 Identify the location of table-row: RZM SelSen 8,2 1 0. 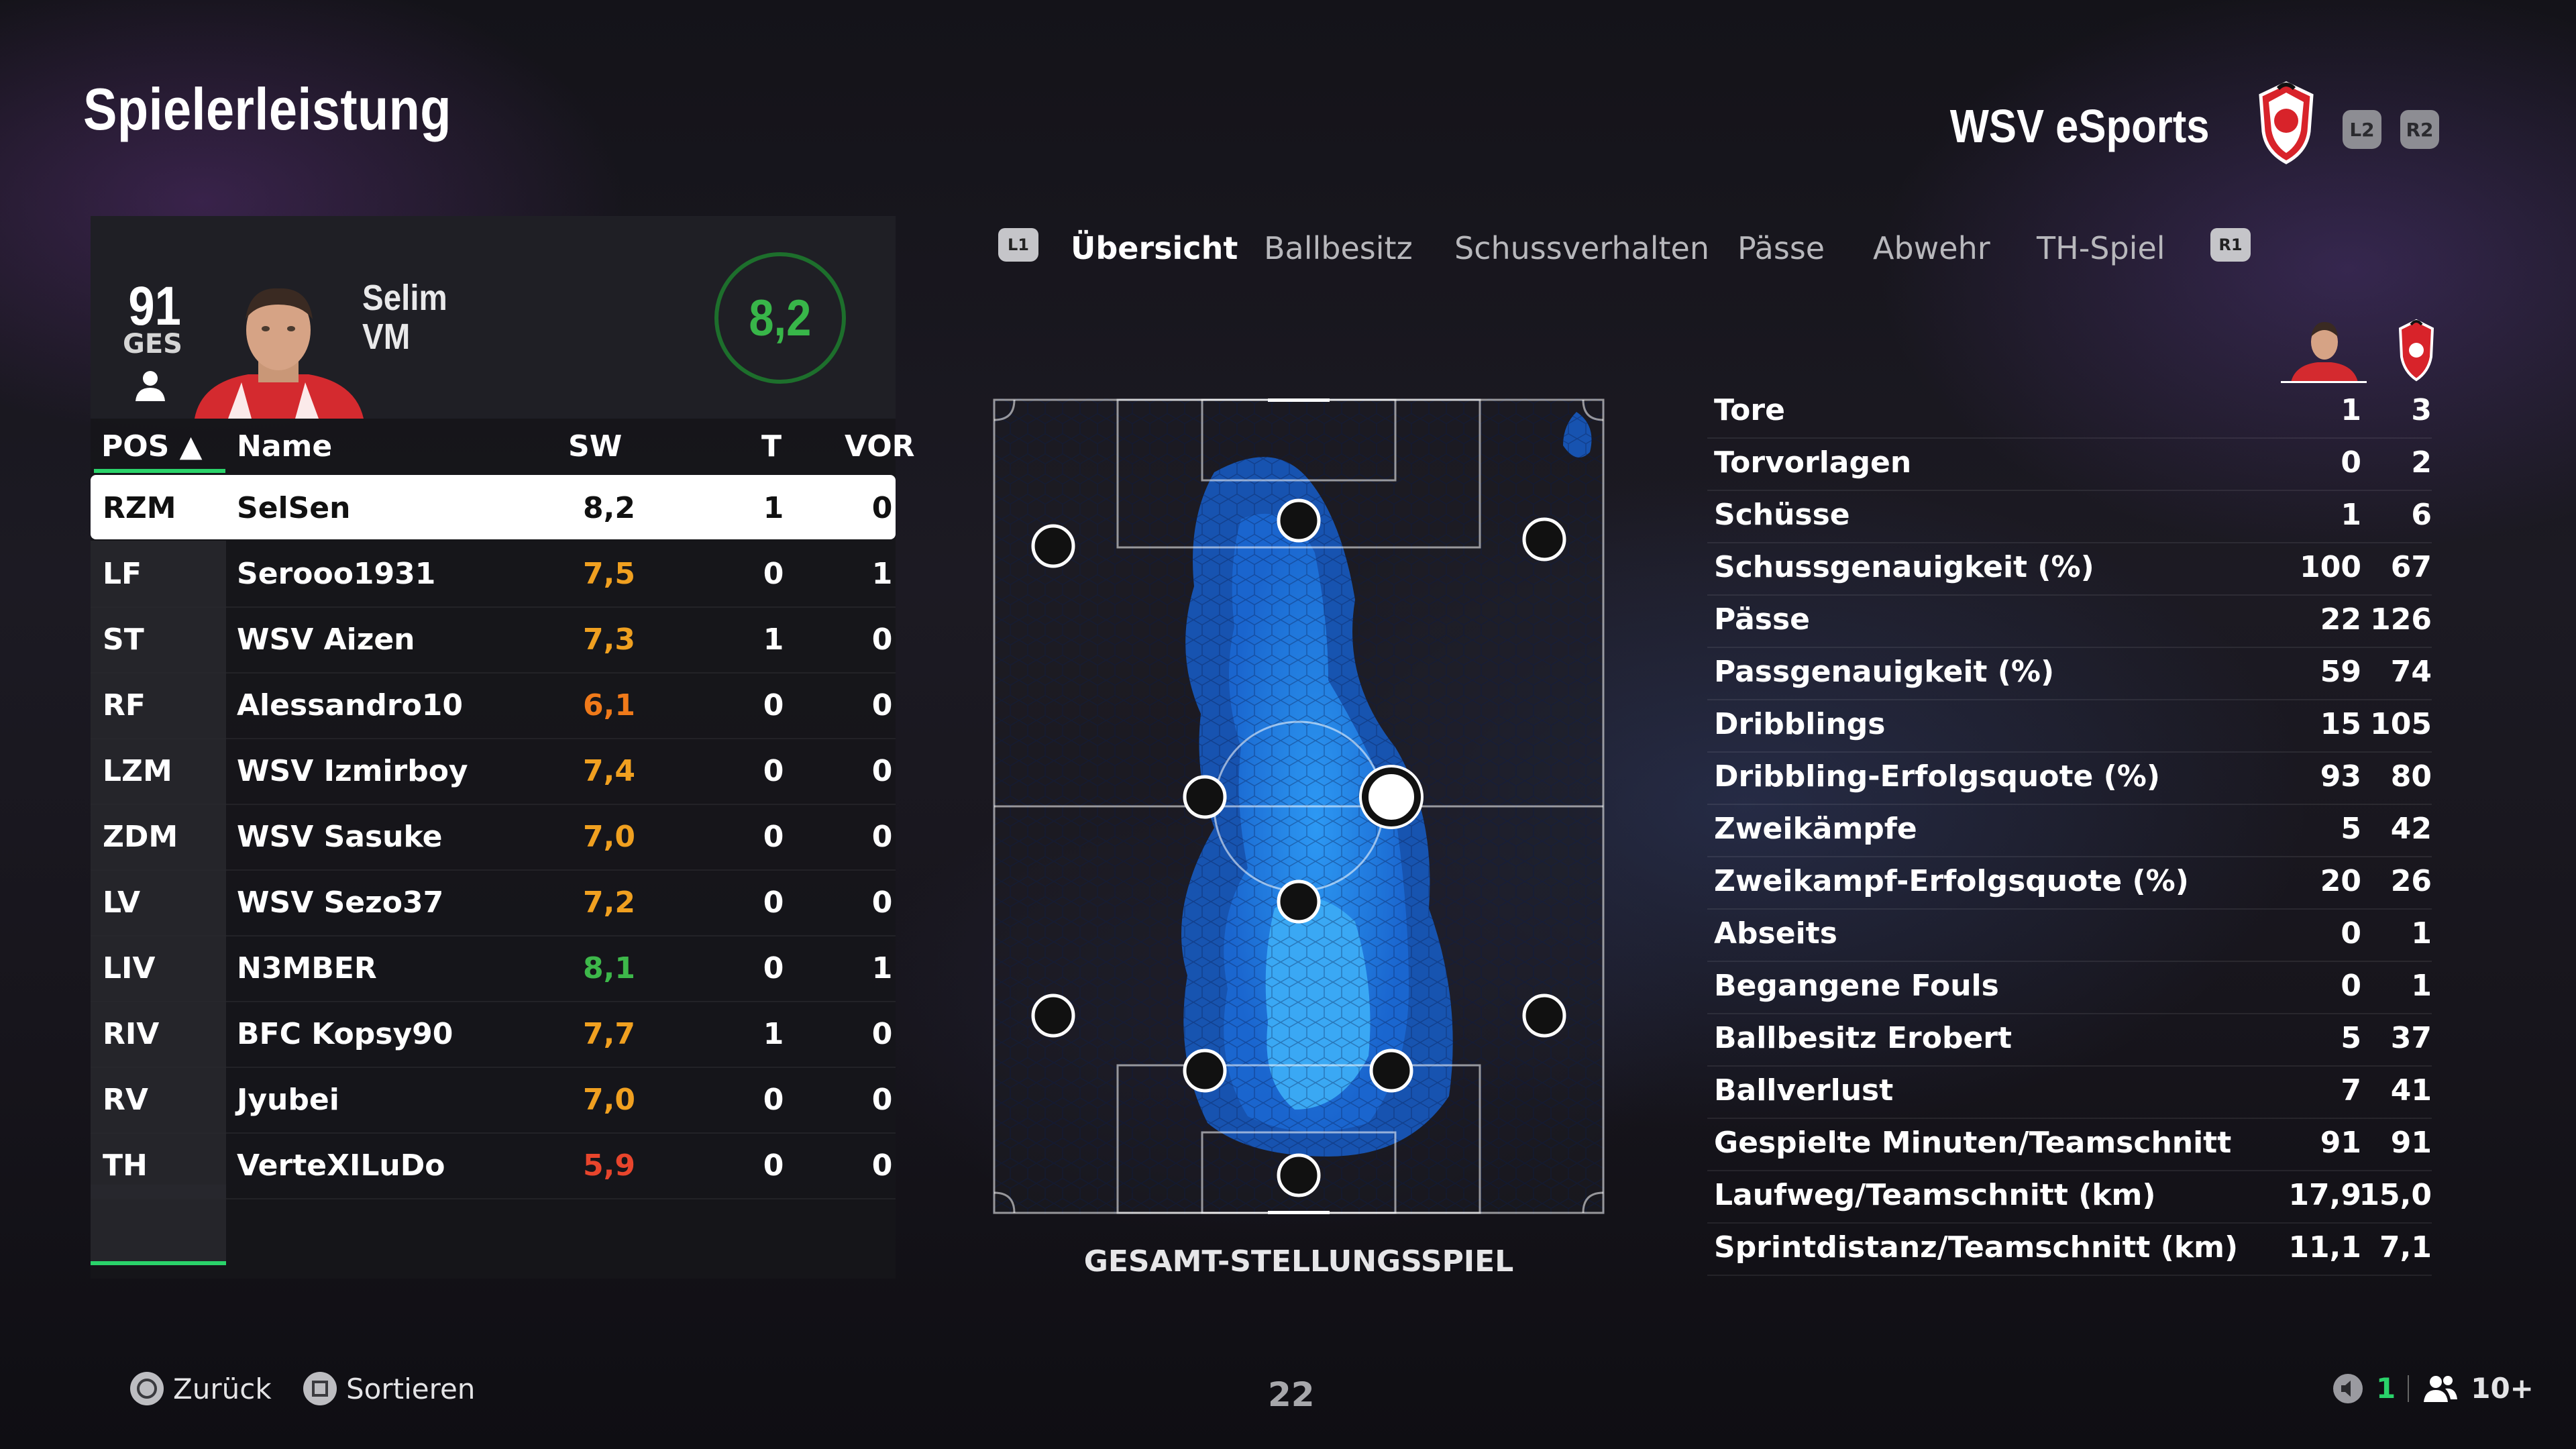
(493, 507).